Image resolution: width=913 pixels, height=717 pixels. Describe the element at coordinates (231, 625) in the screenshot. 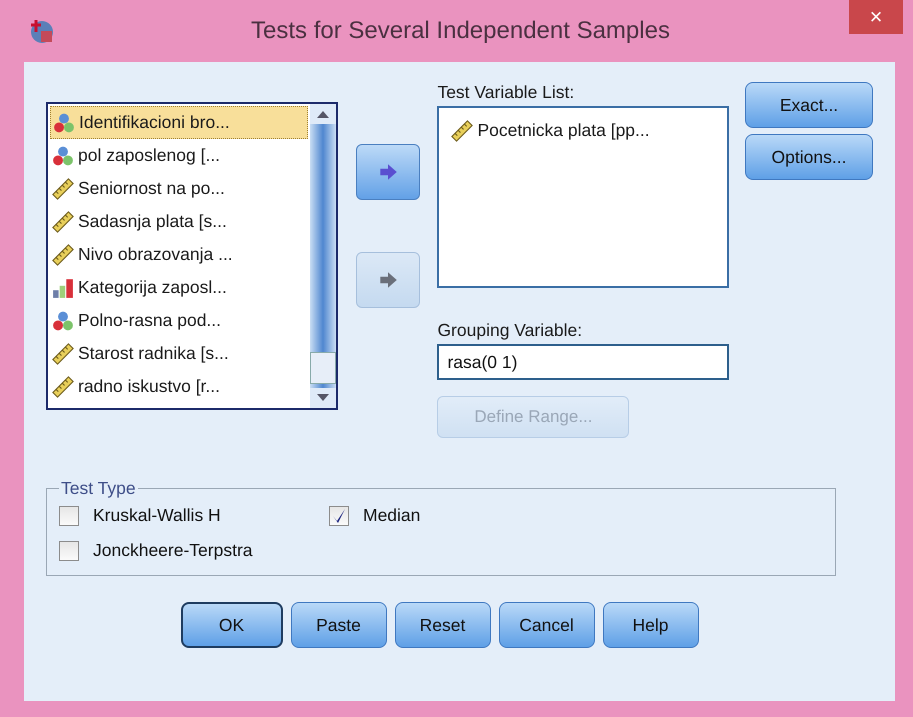

I see `dialog-button: OK` at that location.